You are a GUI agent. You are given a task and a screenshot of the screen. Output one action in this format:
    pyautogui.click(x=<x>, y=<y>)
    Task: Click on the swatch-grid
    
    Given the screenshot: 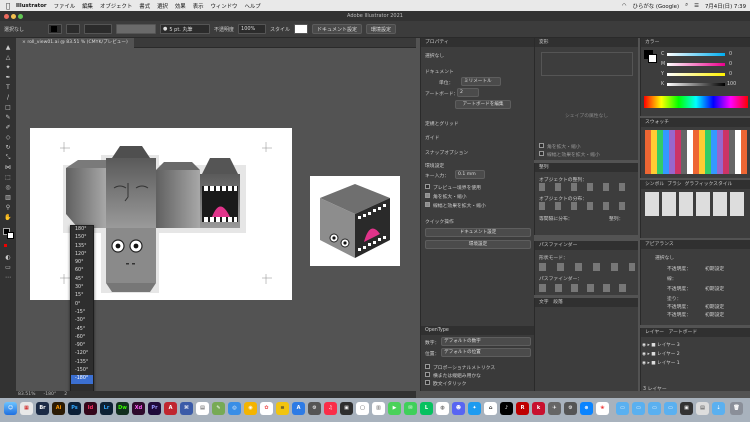 What is the action you would take?
    pyautogui.click(x=696, y=152)
    